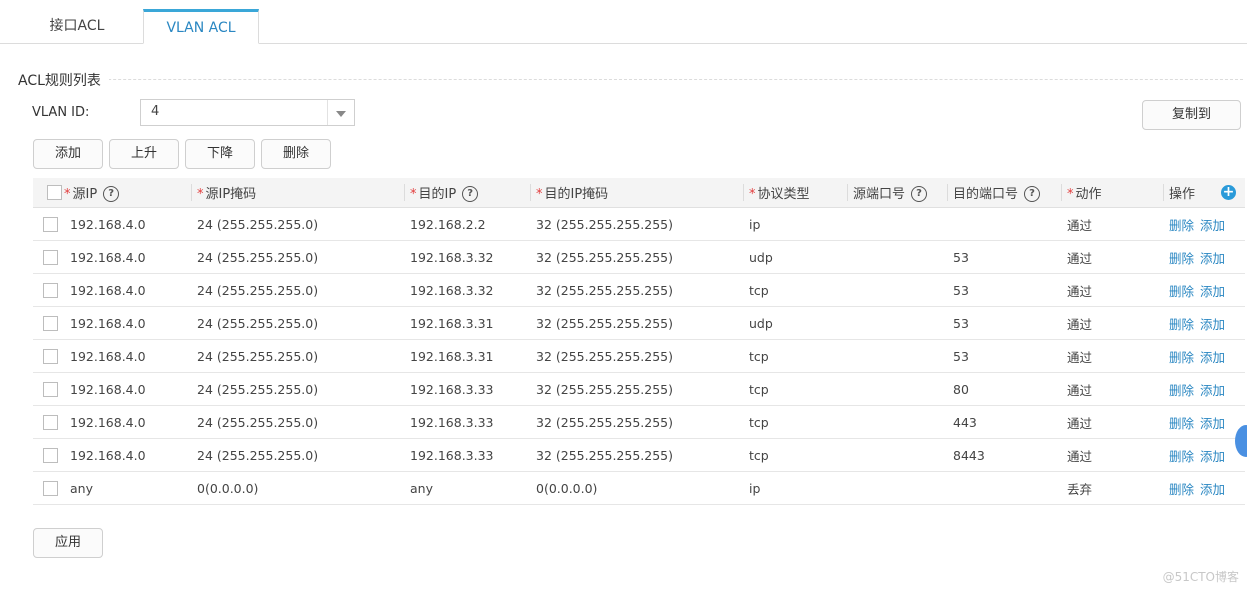 The image size is (1247, 592). Describe the element at coordinates (623, 22) in the screenshot. I see `tab-bar: 接口ACL VLAN ACL` at that location.